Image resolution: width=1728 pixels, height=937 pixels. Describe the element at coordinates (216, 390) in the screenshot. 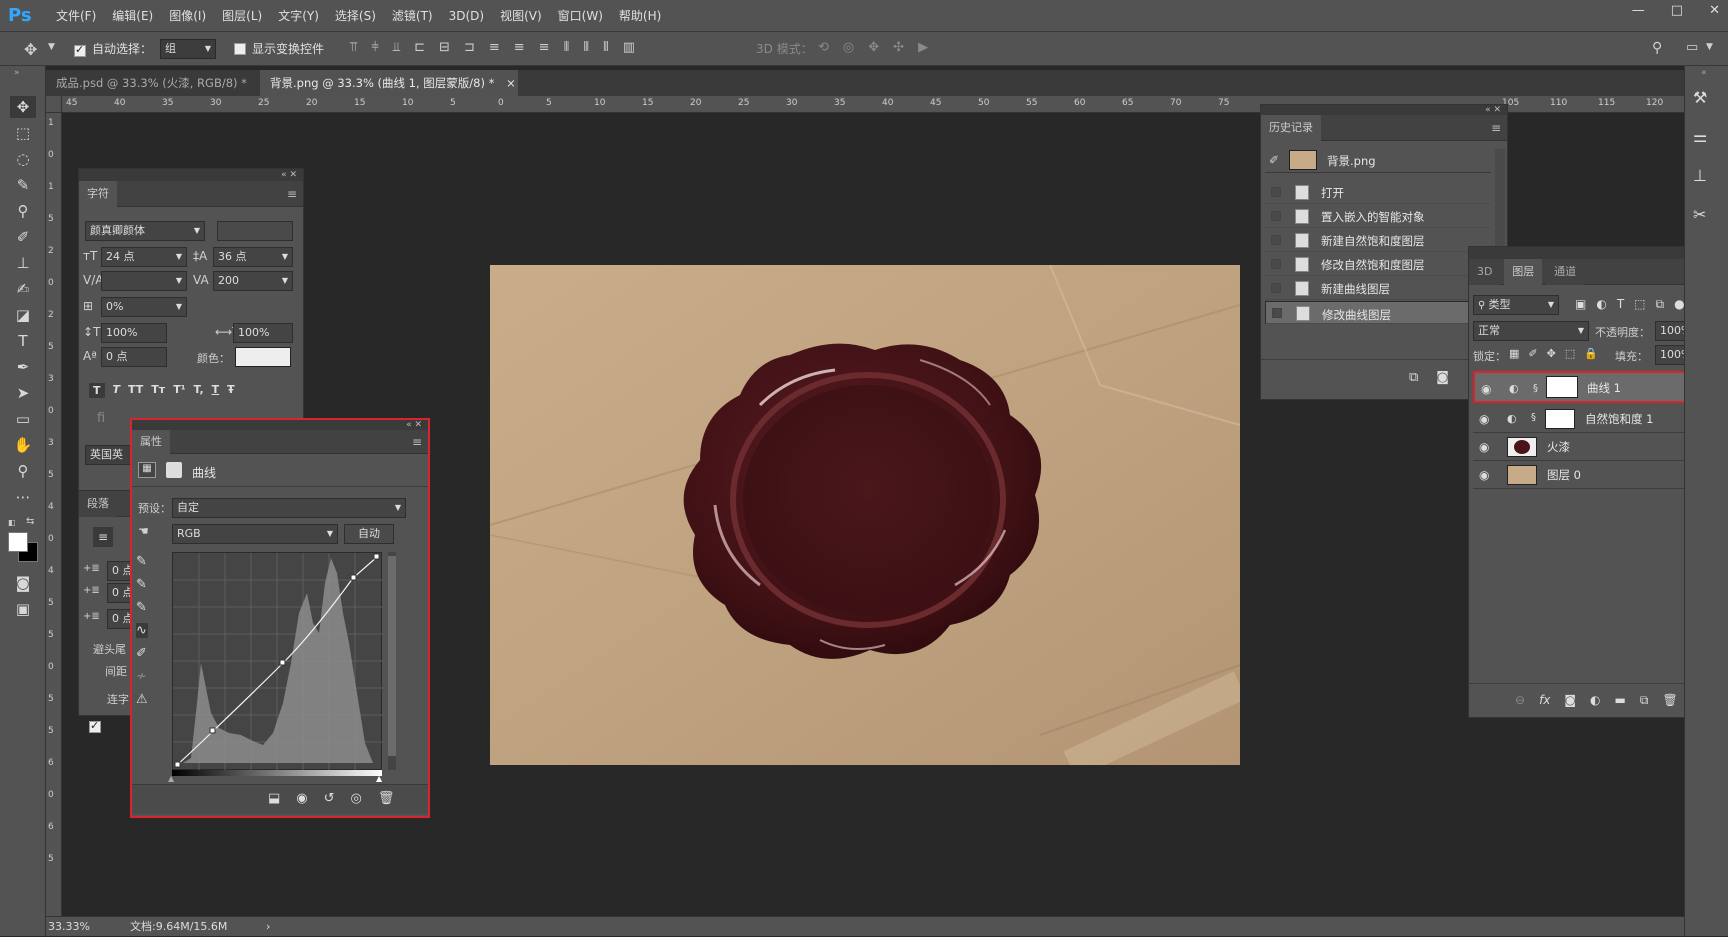

I see `underline-button: T` at that location.